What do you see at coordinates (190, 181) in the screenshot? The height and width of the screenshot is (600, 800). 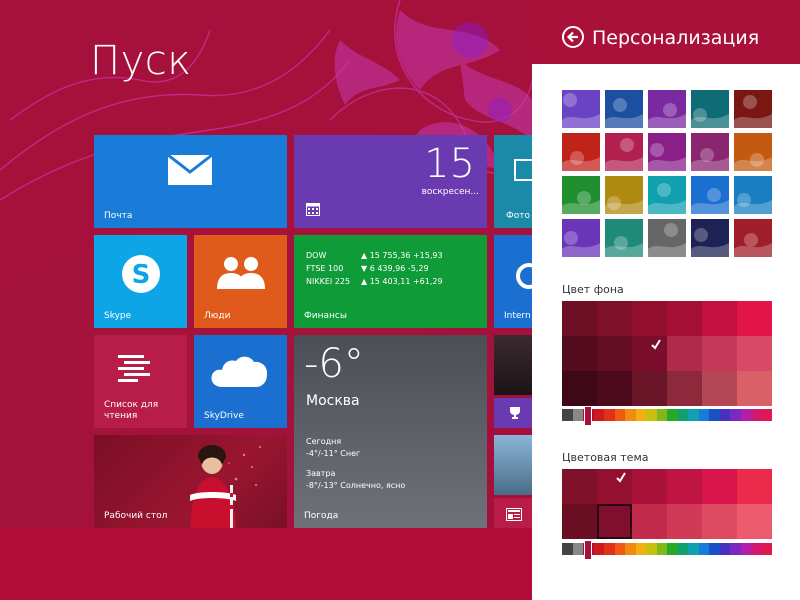 I see `tile-mail: Почта` at bounding box center [190, 181].